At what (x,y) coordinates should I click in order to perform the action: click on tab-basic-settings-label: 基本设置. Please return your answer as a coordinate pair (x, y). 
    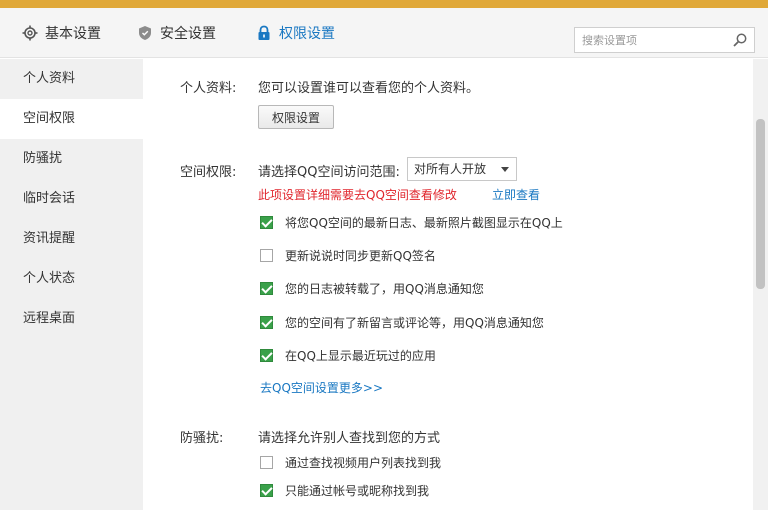
    Looking at the image, I should click on (73, 34).